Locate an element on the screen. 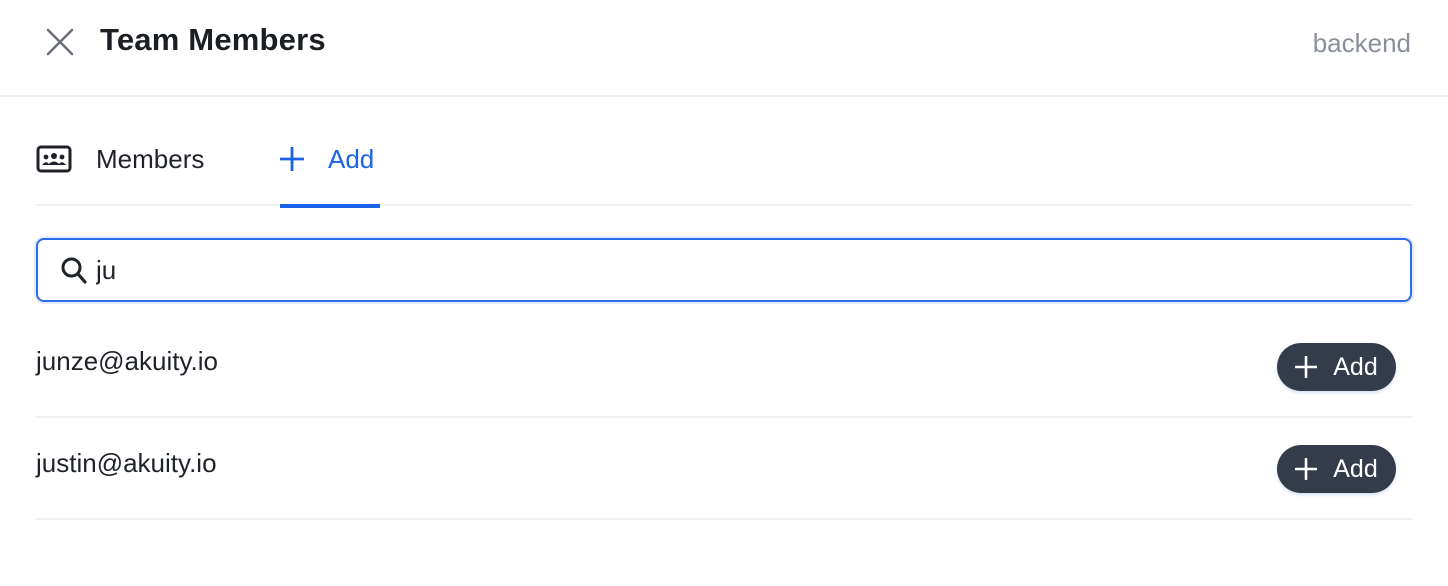 The width and height of the screenshot is (1448, 586). tab-members: Members is located at coordinates (120, 159).